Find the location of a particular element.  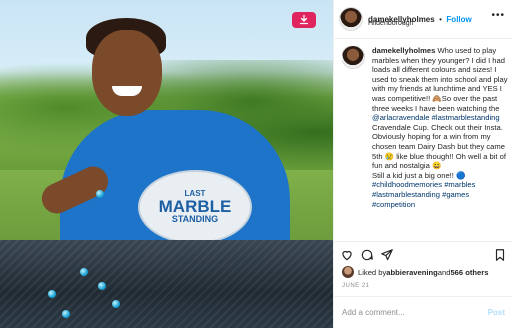

person-face is located at coordinates (127, 73).